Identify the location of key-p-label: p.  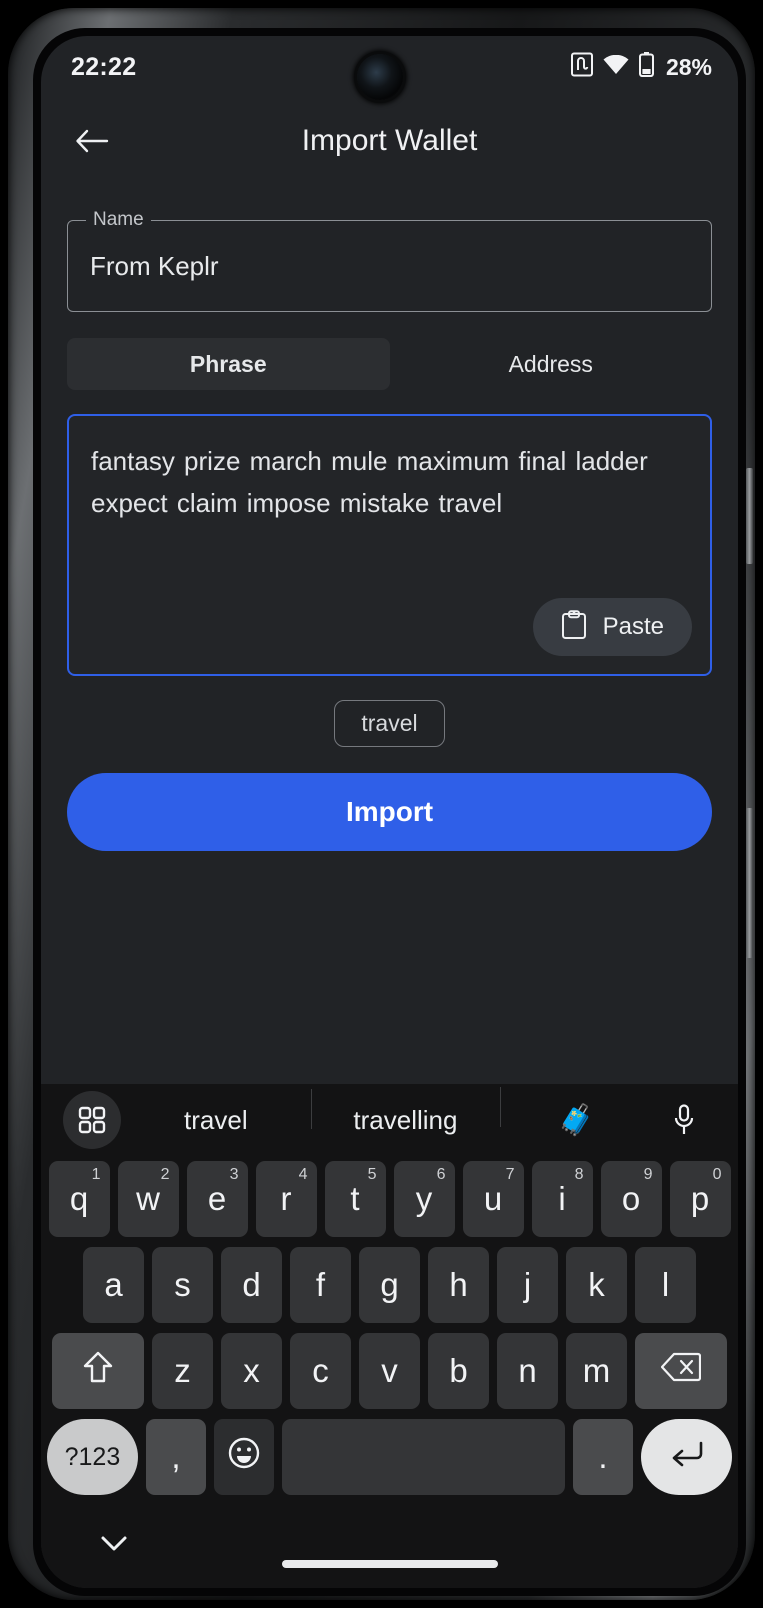
(700, 1198).